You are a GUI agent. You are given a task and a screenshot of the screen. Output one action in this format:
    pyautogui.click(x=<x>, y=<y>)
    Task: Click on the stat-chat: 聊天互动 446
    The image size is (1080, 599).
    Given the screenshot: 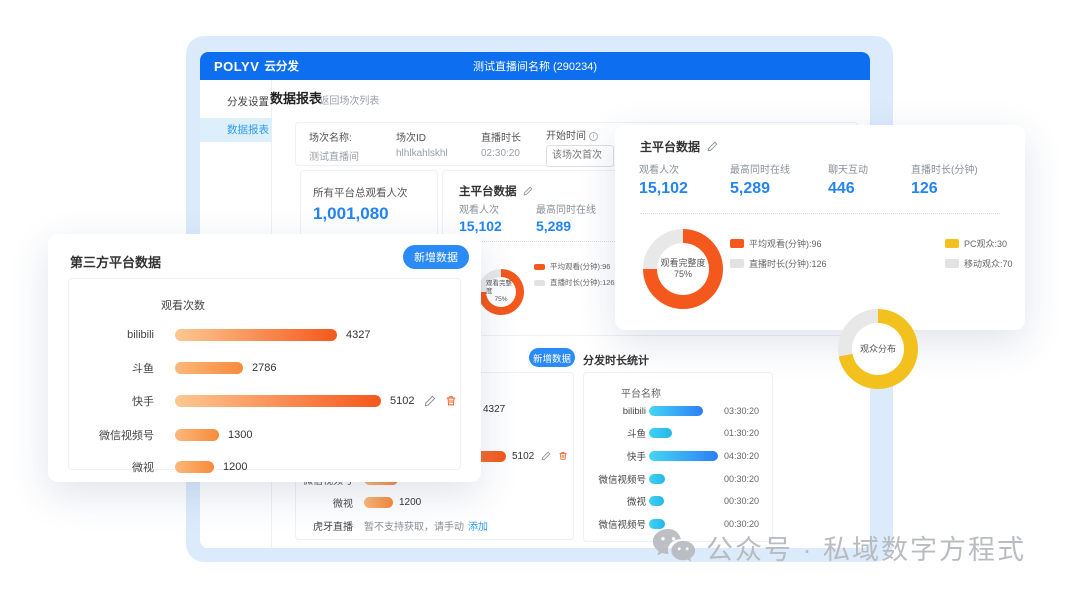 What is the action you would take?
    pyautogui.click(x=848, y=179)
    